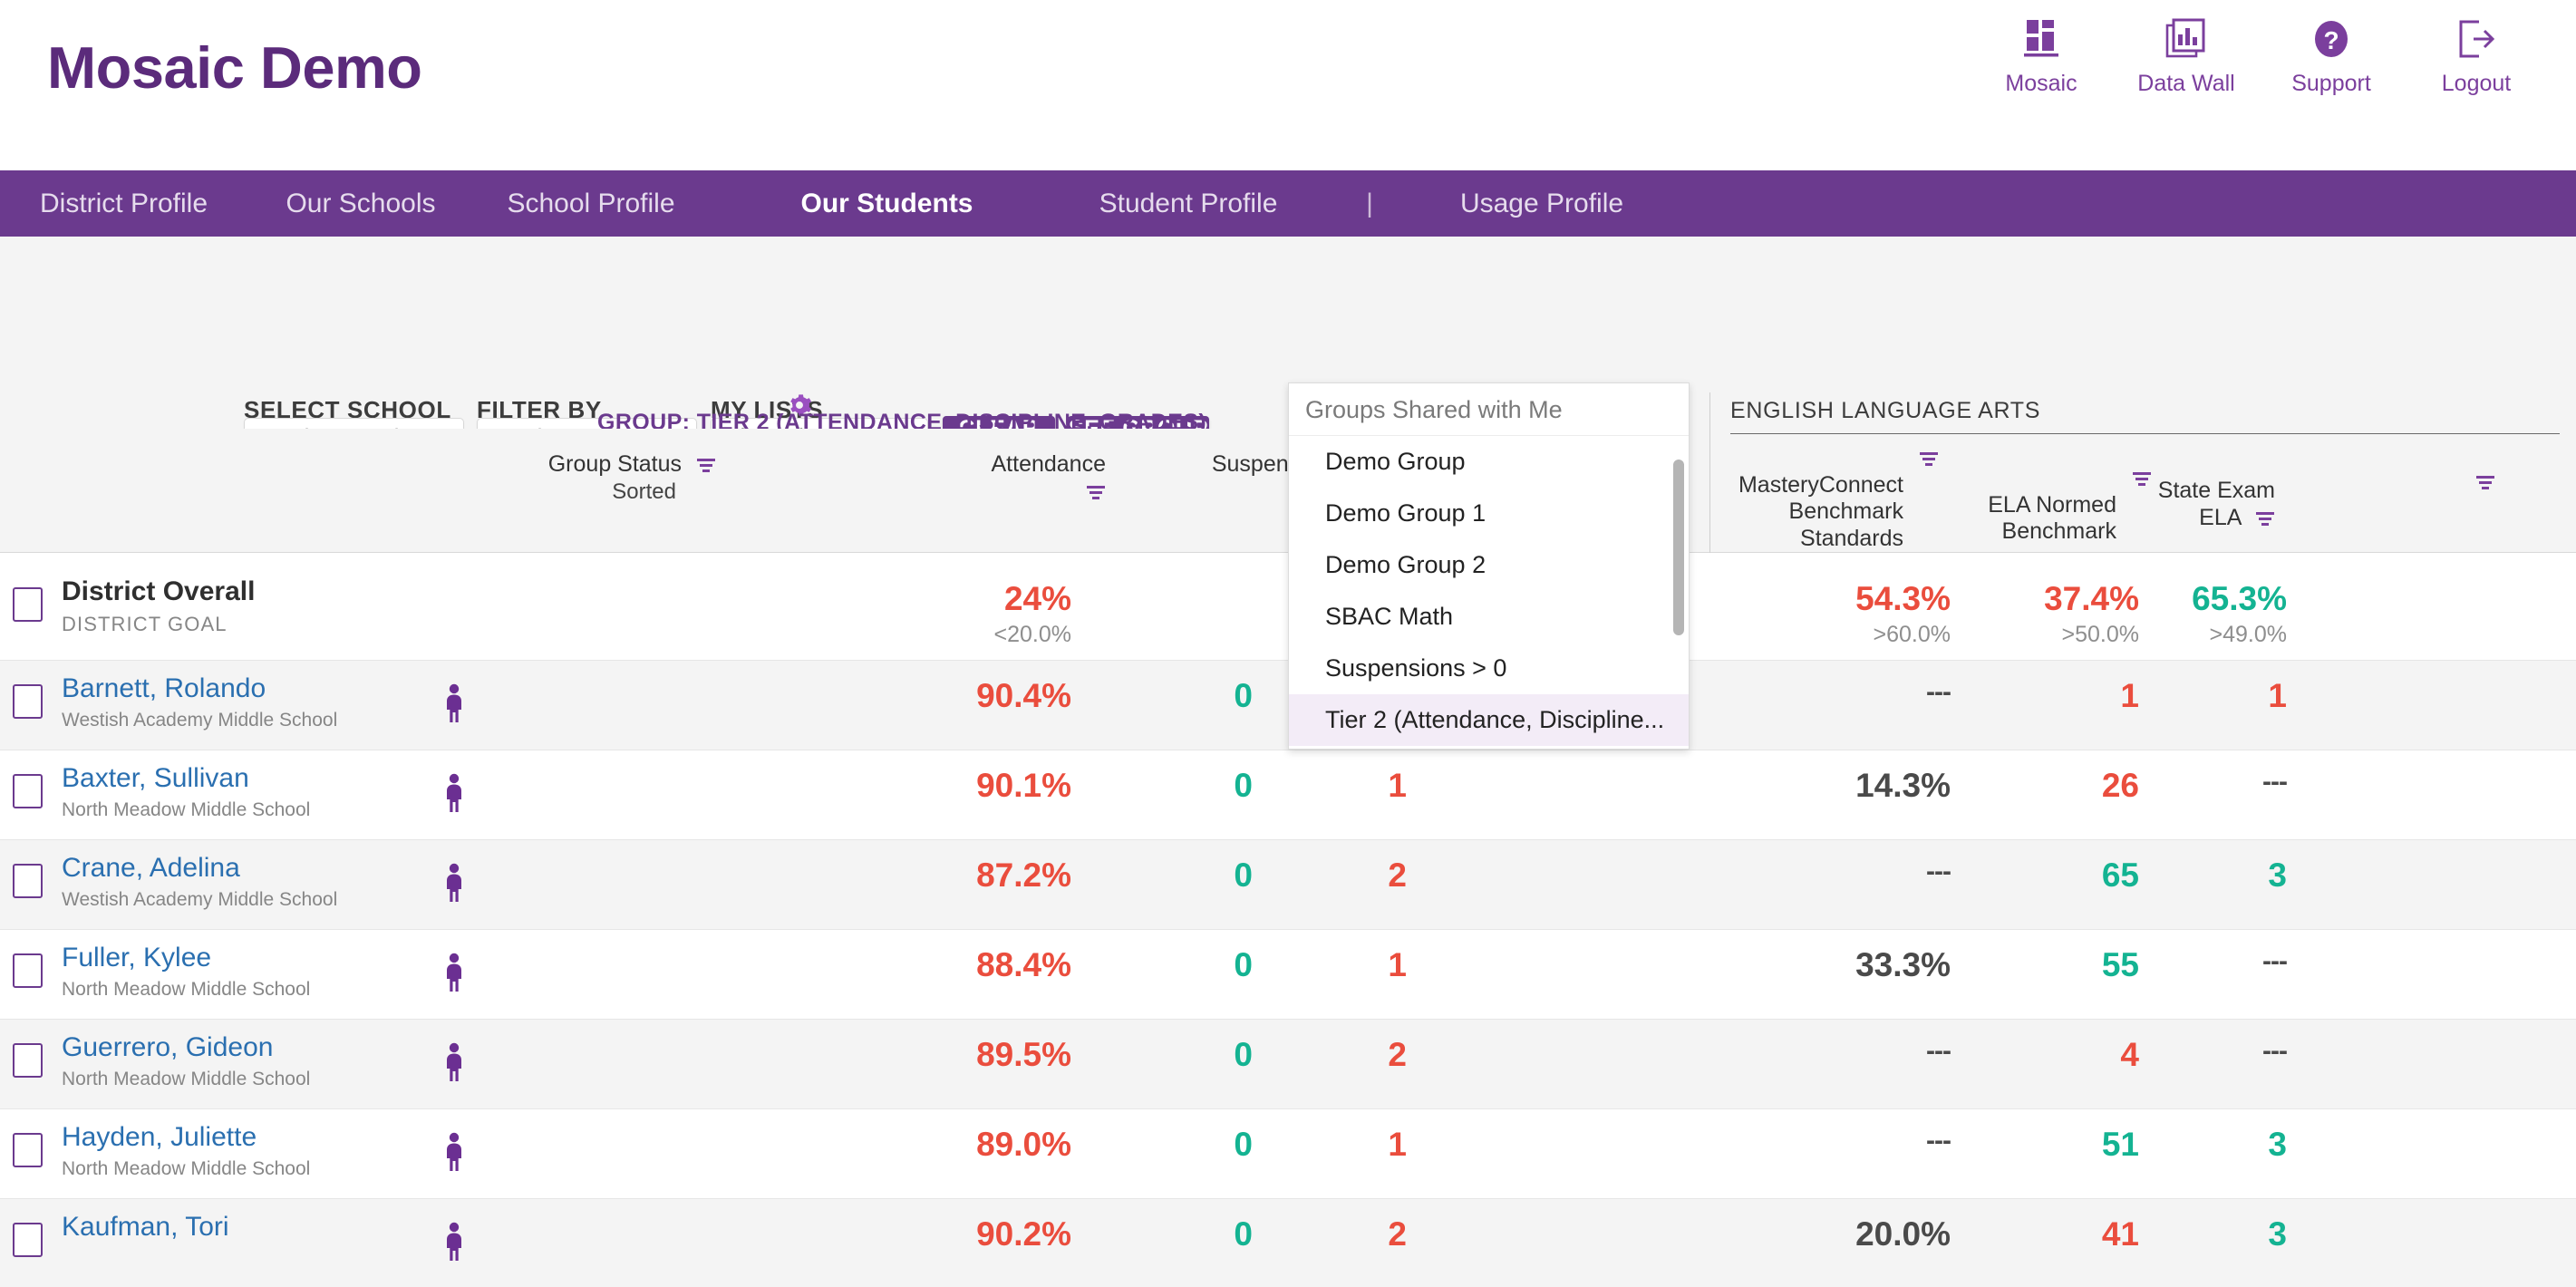 The height and width of the screenshot is (1287, 2576). I want to click on nav-item-usage-profile: Usage Profile, so click(1541, 204).